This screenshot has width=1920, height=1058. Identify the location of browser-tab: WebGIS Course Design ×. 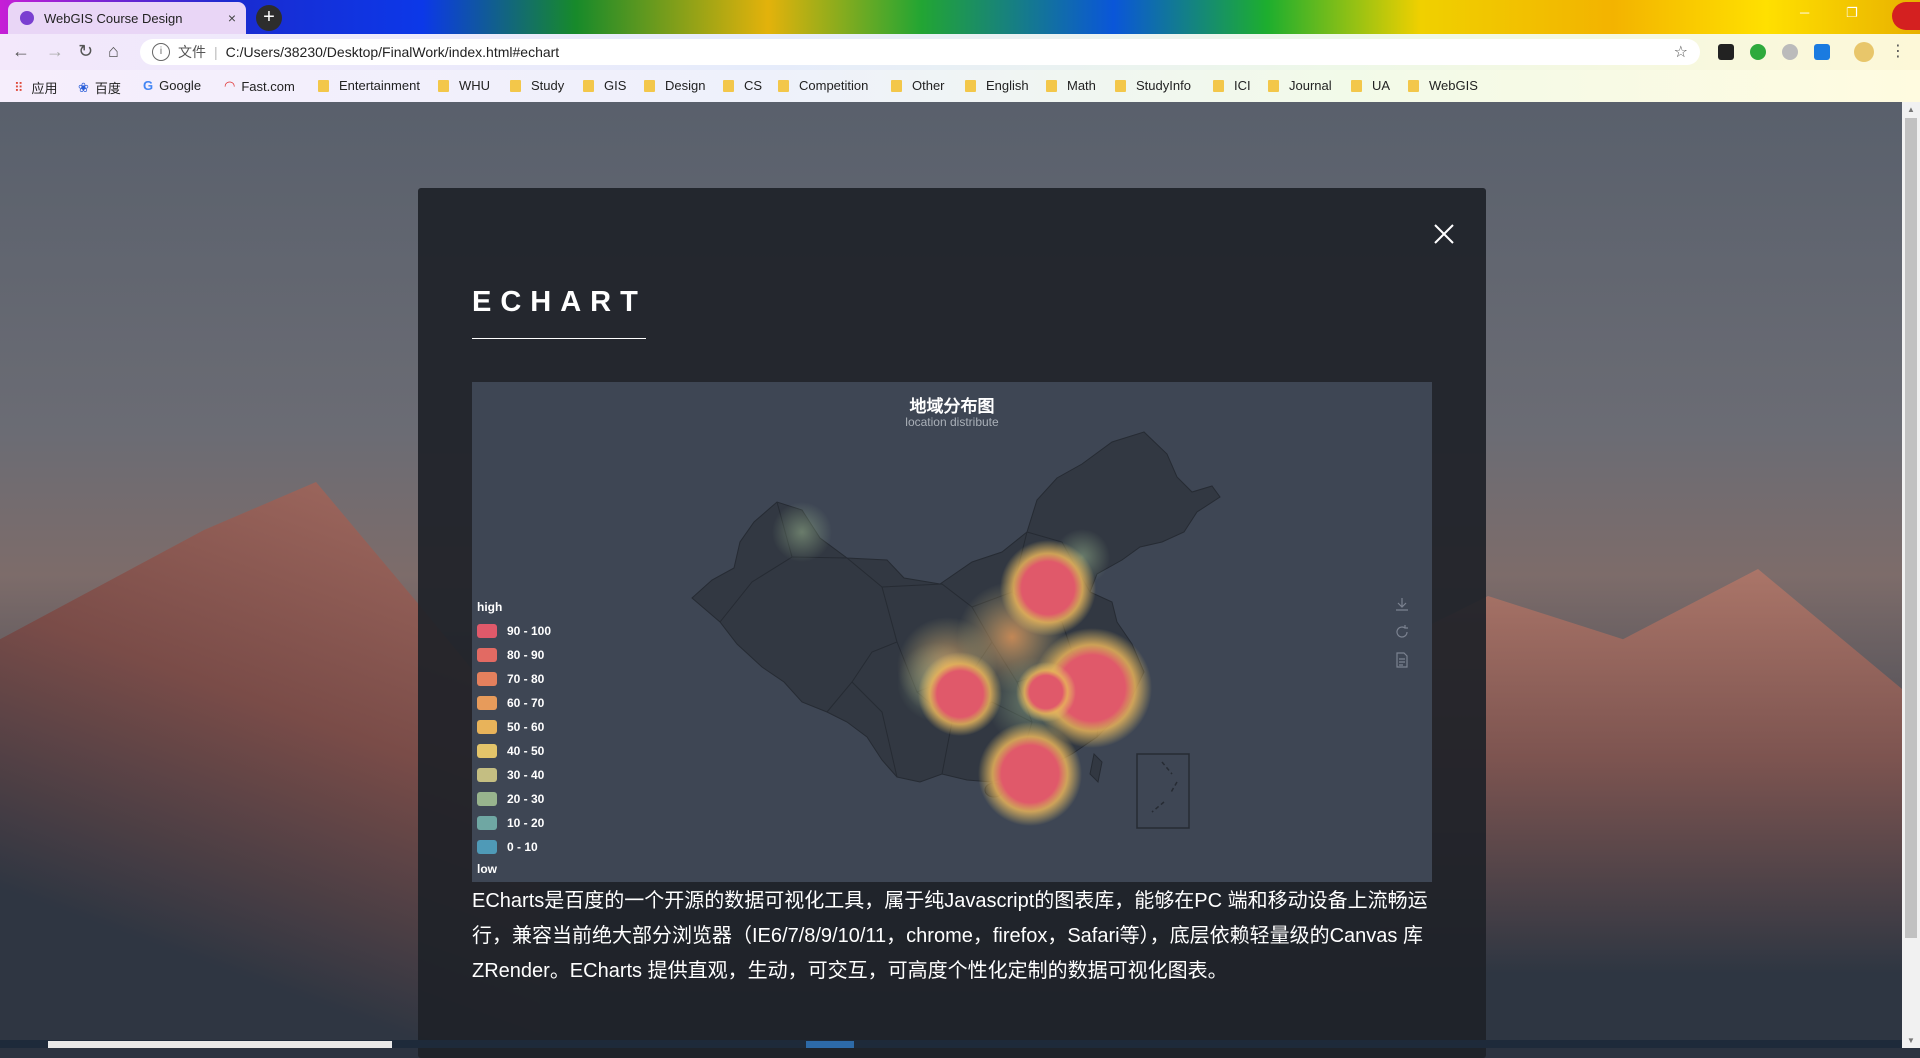
(127, 18).